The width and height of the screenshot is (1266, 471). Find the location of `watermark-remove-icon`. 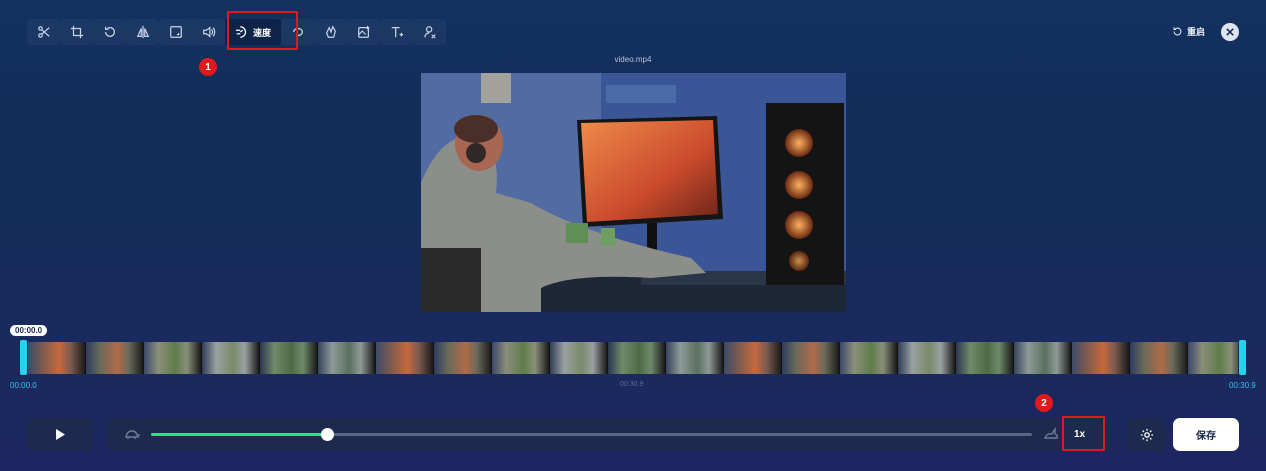

watermark-remove-icon is located at coordinates (429, 32).